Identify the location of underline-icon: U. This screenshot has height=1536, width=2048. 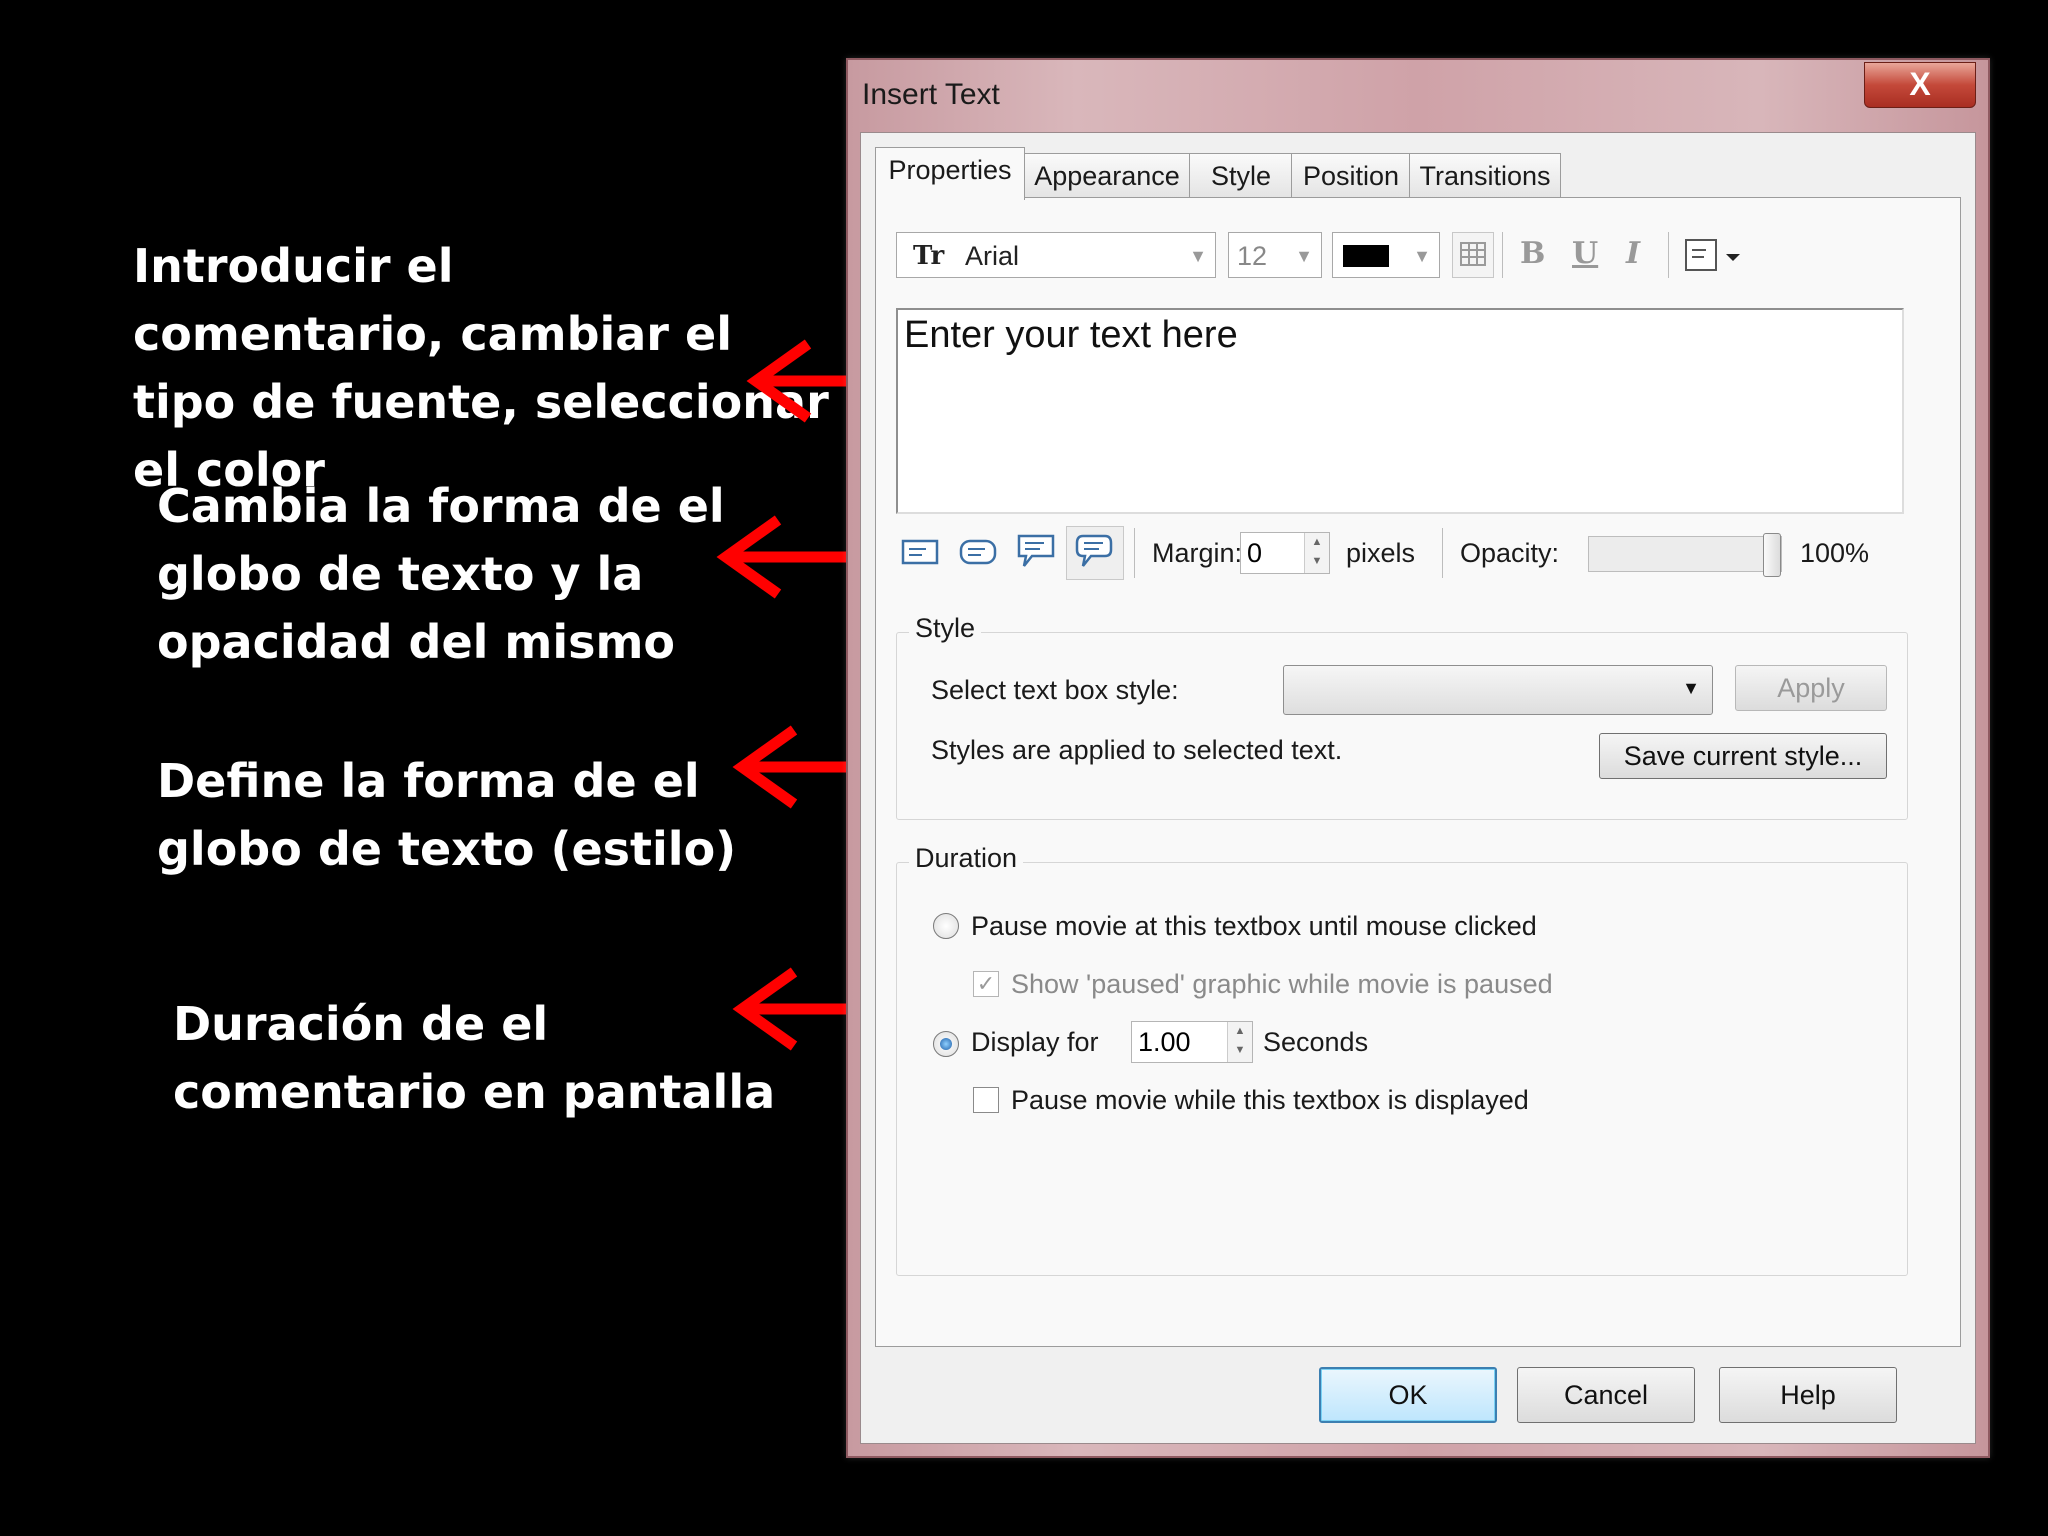
(1585, 253).